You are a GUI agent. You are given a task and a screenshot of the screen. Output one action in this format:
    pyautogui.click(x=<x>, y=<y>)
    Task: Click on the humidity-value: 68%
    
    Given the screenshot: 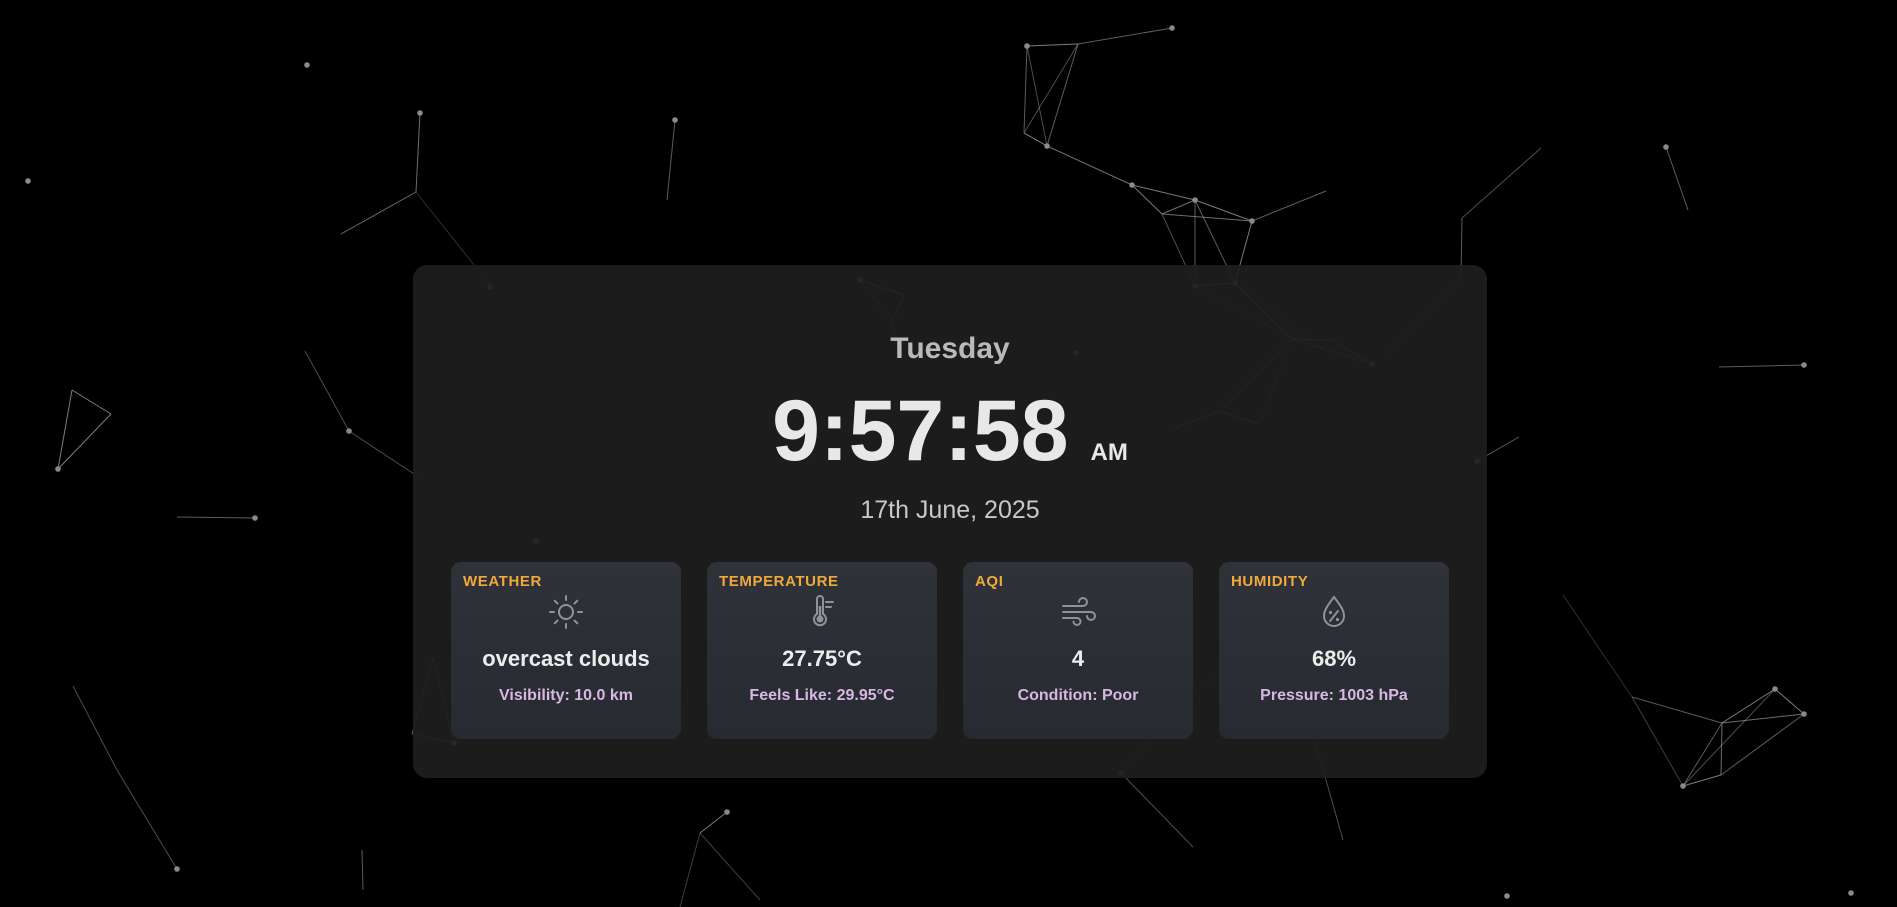 What is the action you would take?
    pyautogui.click(x=1334, y=658)
    